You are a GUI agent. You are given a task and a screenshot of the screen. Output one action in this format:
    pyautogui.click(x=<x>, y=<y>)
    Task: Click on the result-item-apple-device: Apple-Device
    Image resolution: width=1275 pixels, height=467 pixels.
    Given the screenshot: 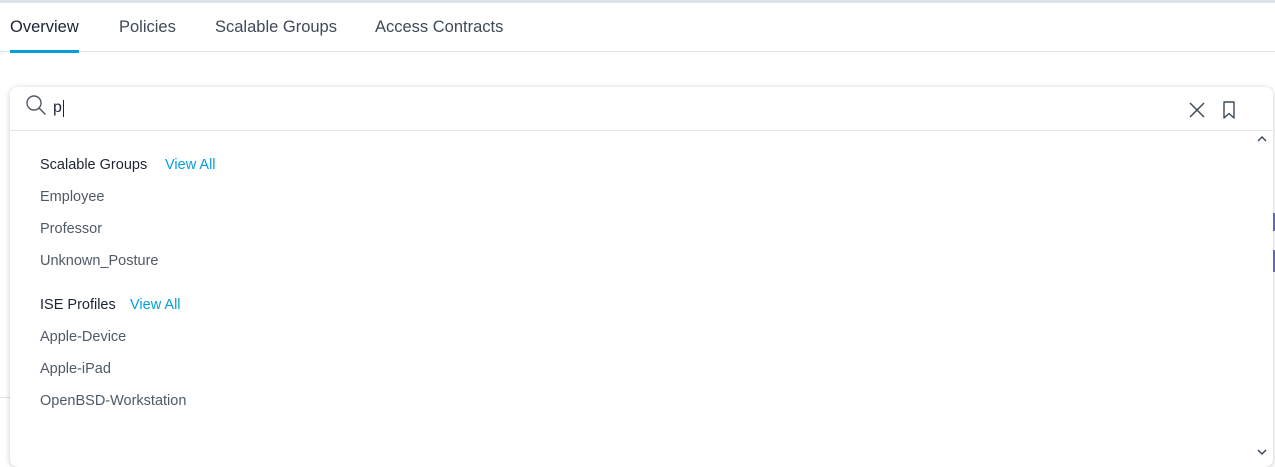 What is the action you would take?
    pyautogui.click(x=83, y=337)
    